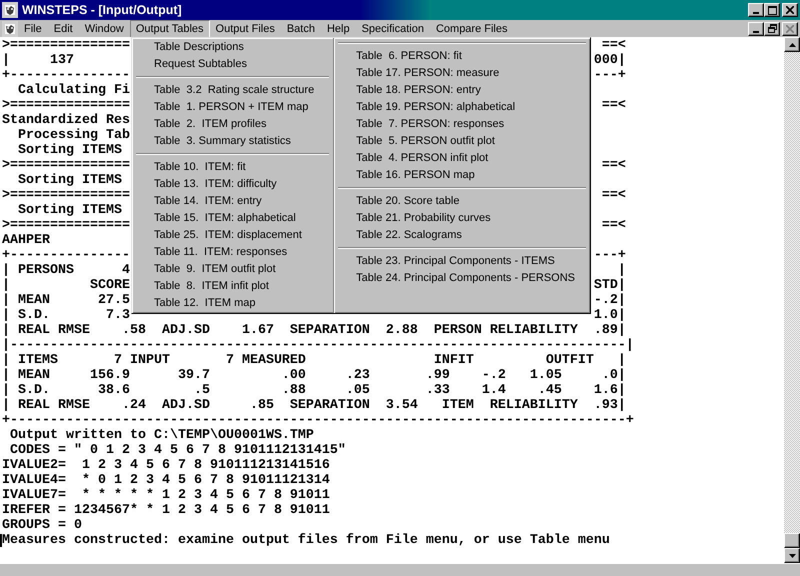 This screenshot has height=576, width=800. Describe the element at coordinates (104, 29) in the screenshot. I see `menu-item: Window` at that location.